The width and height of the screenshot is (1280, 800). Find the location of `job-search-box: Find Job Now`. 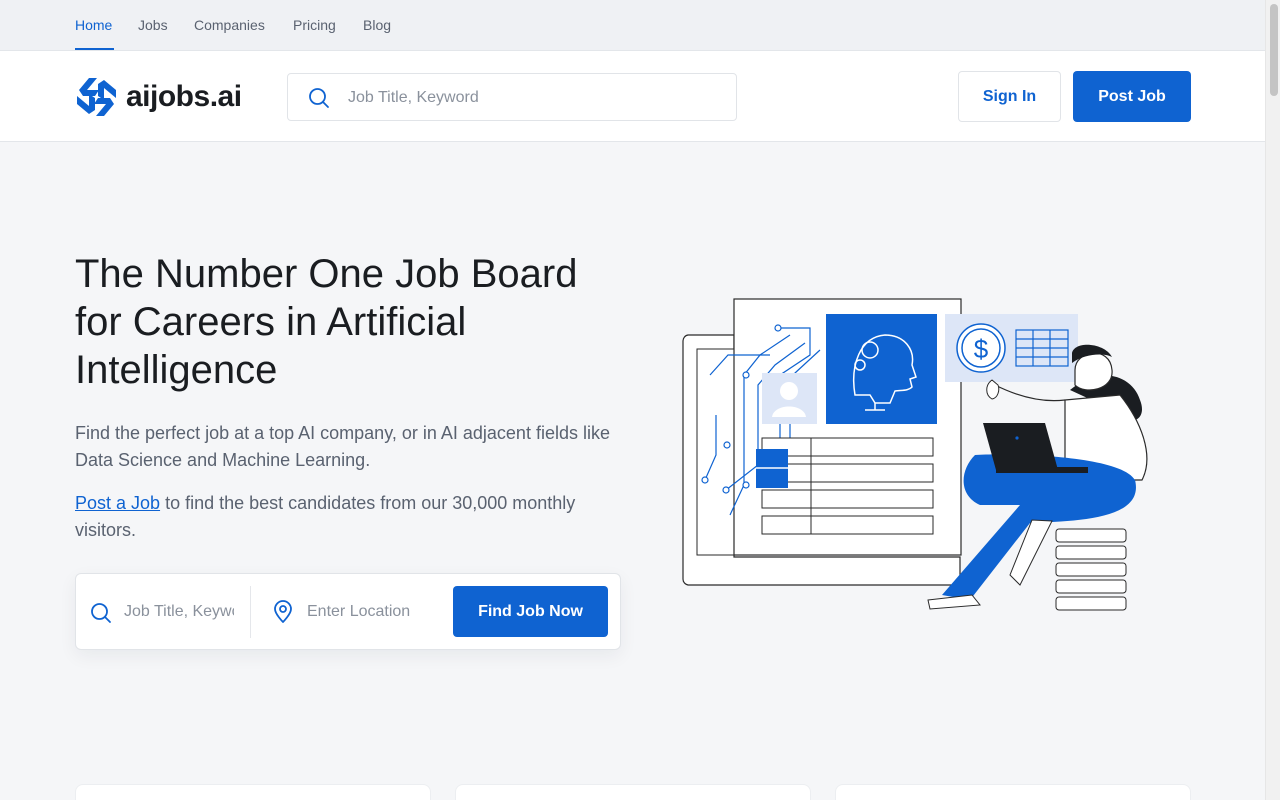

job-search-box: Find Job Now is located at coordinates (348, 611).